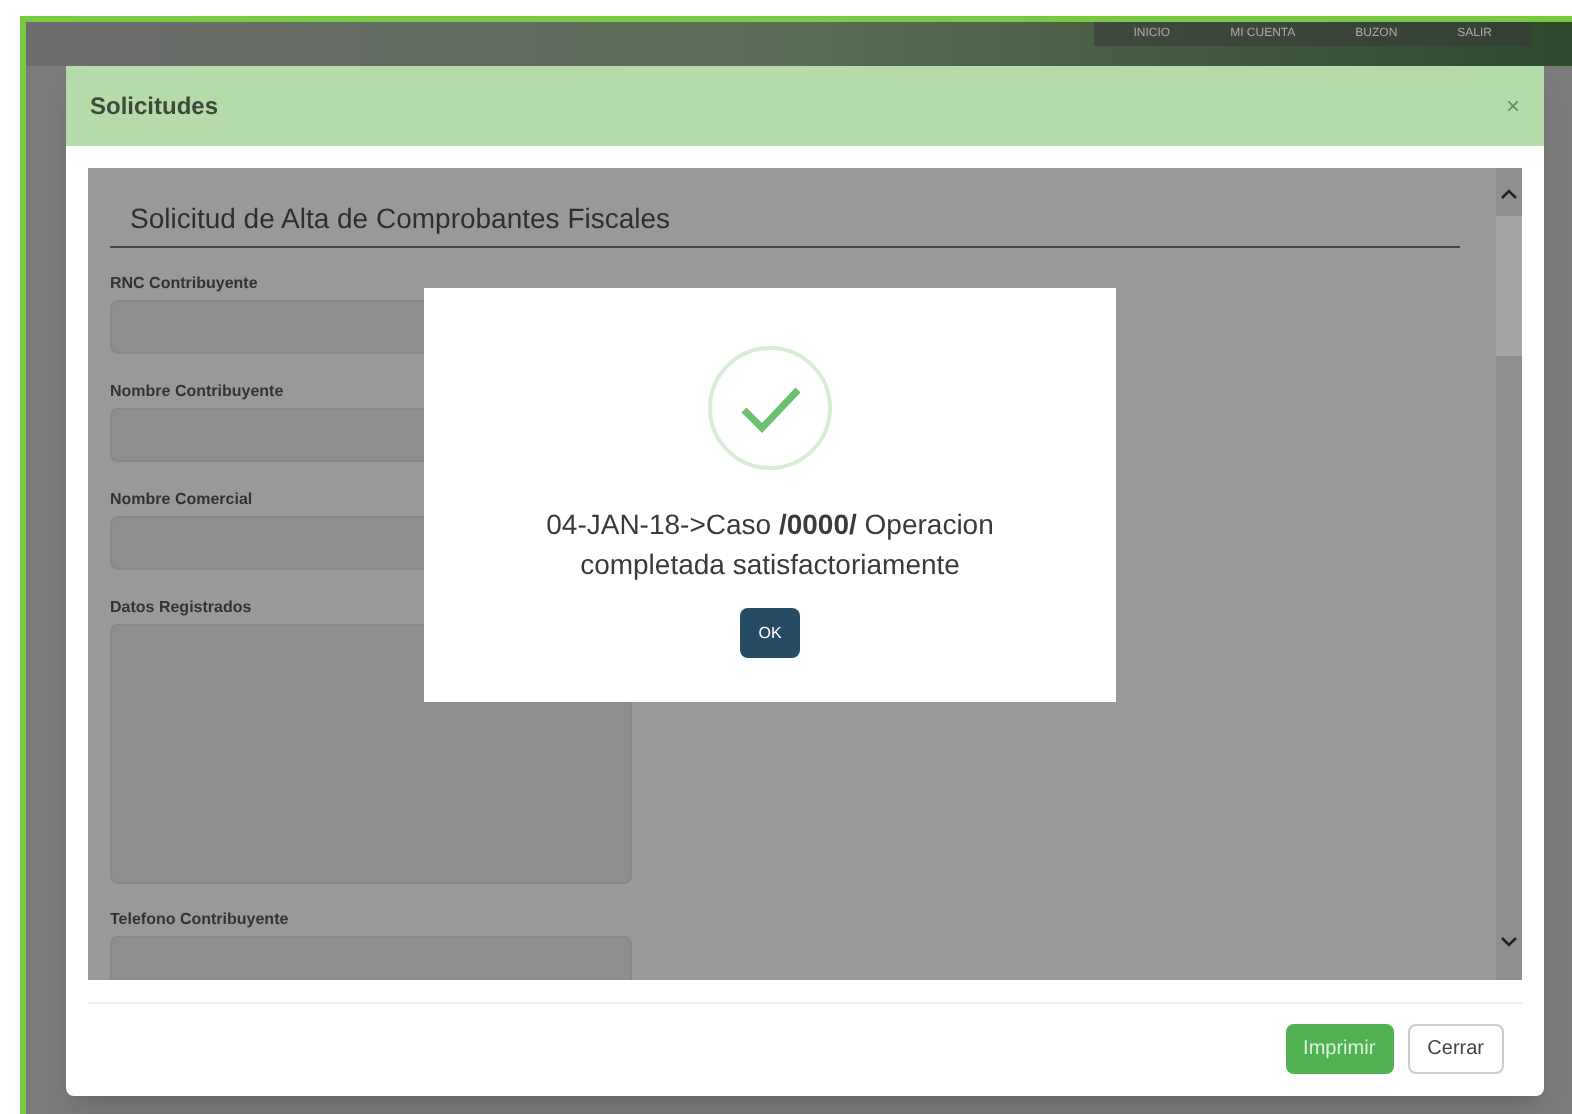 This screenshot has width=1572, height=1114. What do you see at coordinates (182, 500) in the screenshot?
I see `field-label: Nombre Comercial` at bounding box center [182, 500].